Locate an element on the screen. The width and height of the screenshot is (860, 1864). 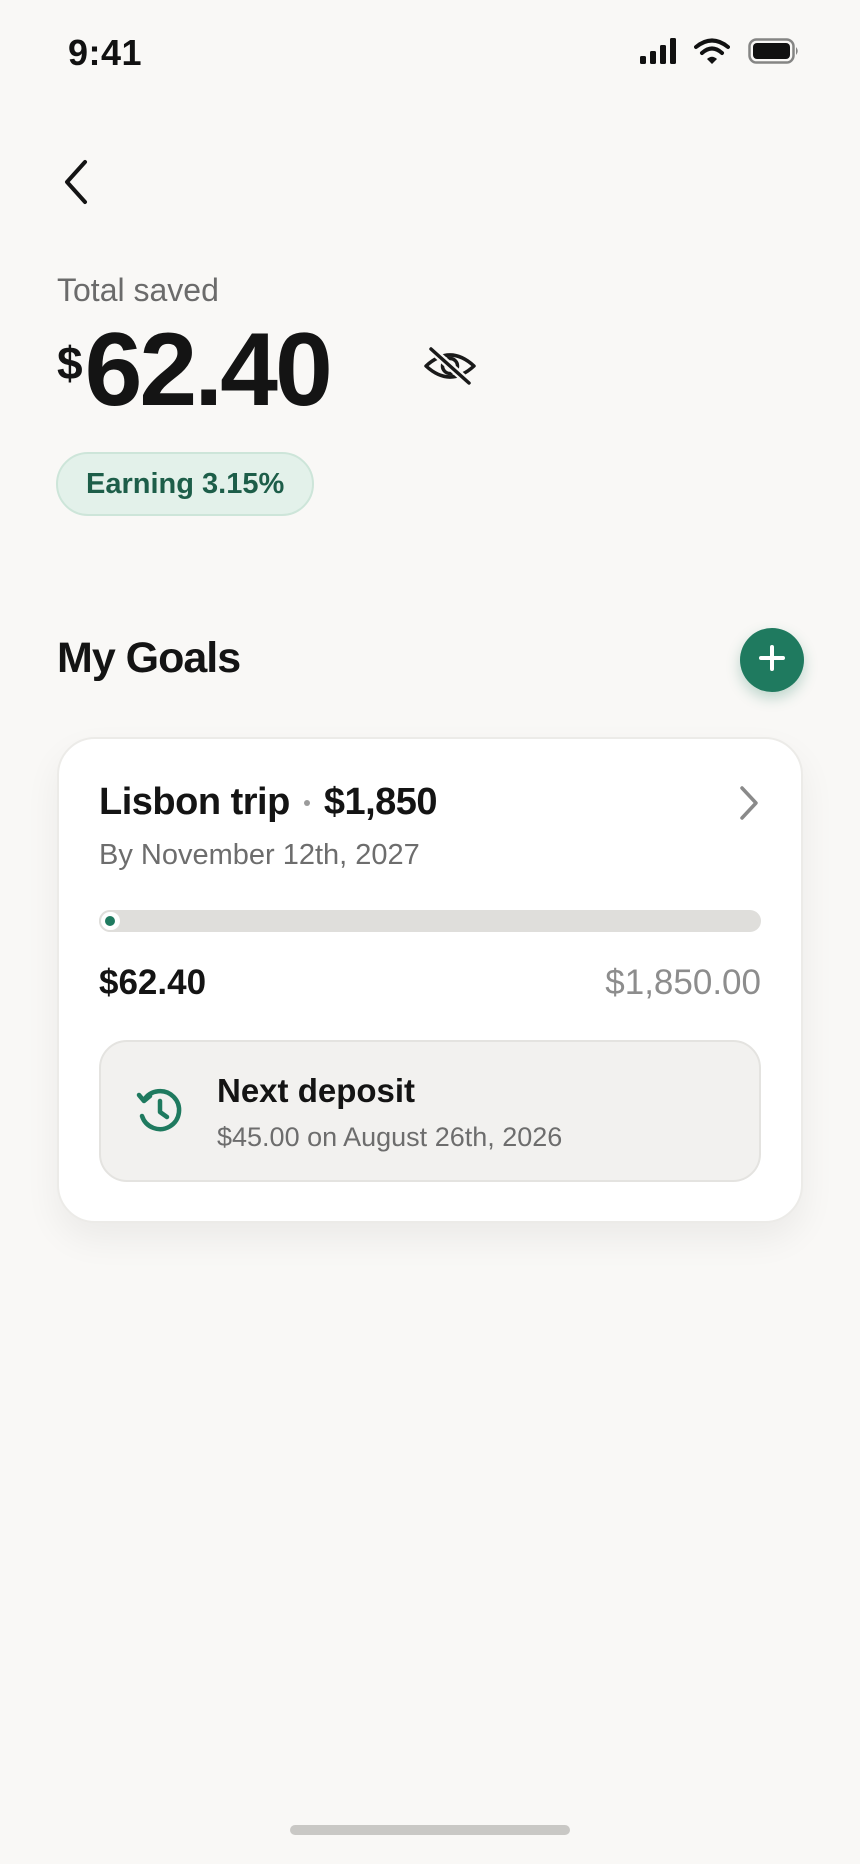
total-balance: $ 62.40 is located at coordinates (195, 370).